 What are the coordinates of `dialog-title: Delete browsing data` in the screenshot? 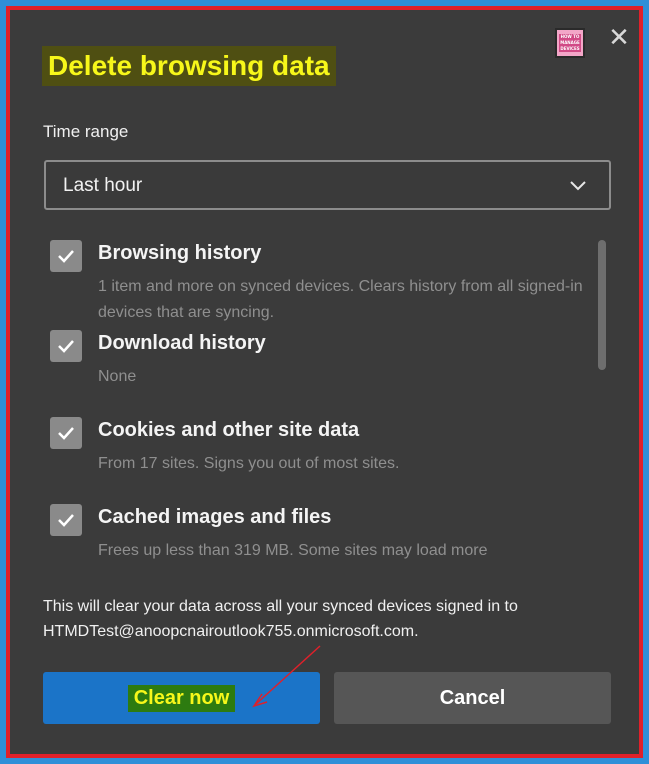 It's located at (189, 66).